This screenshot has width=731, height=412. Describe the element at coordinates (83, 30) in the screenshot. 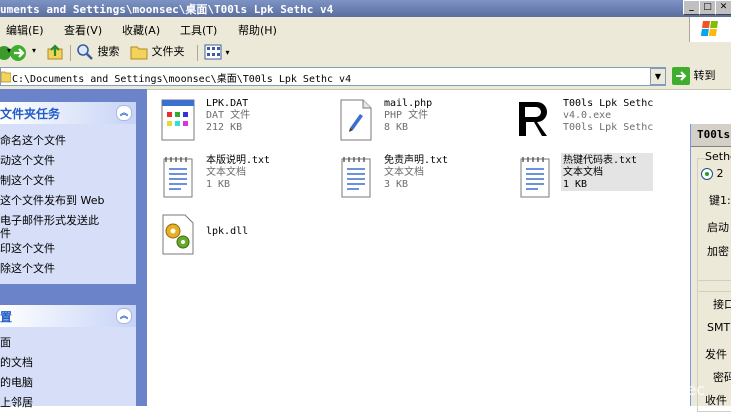

I see `menu-view: 查看(V)` at that location.